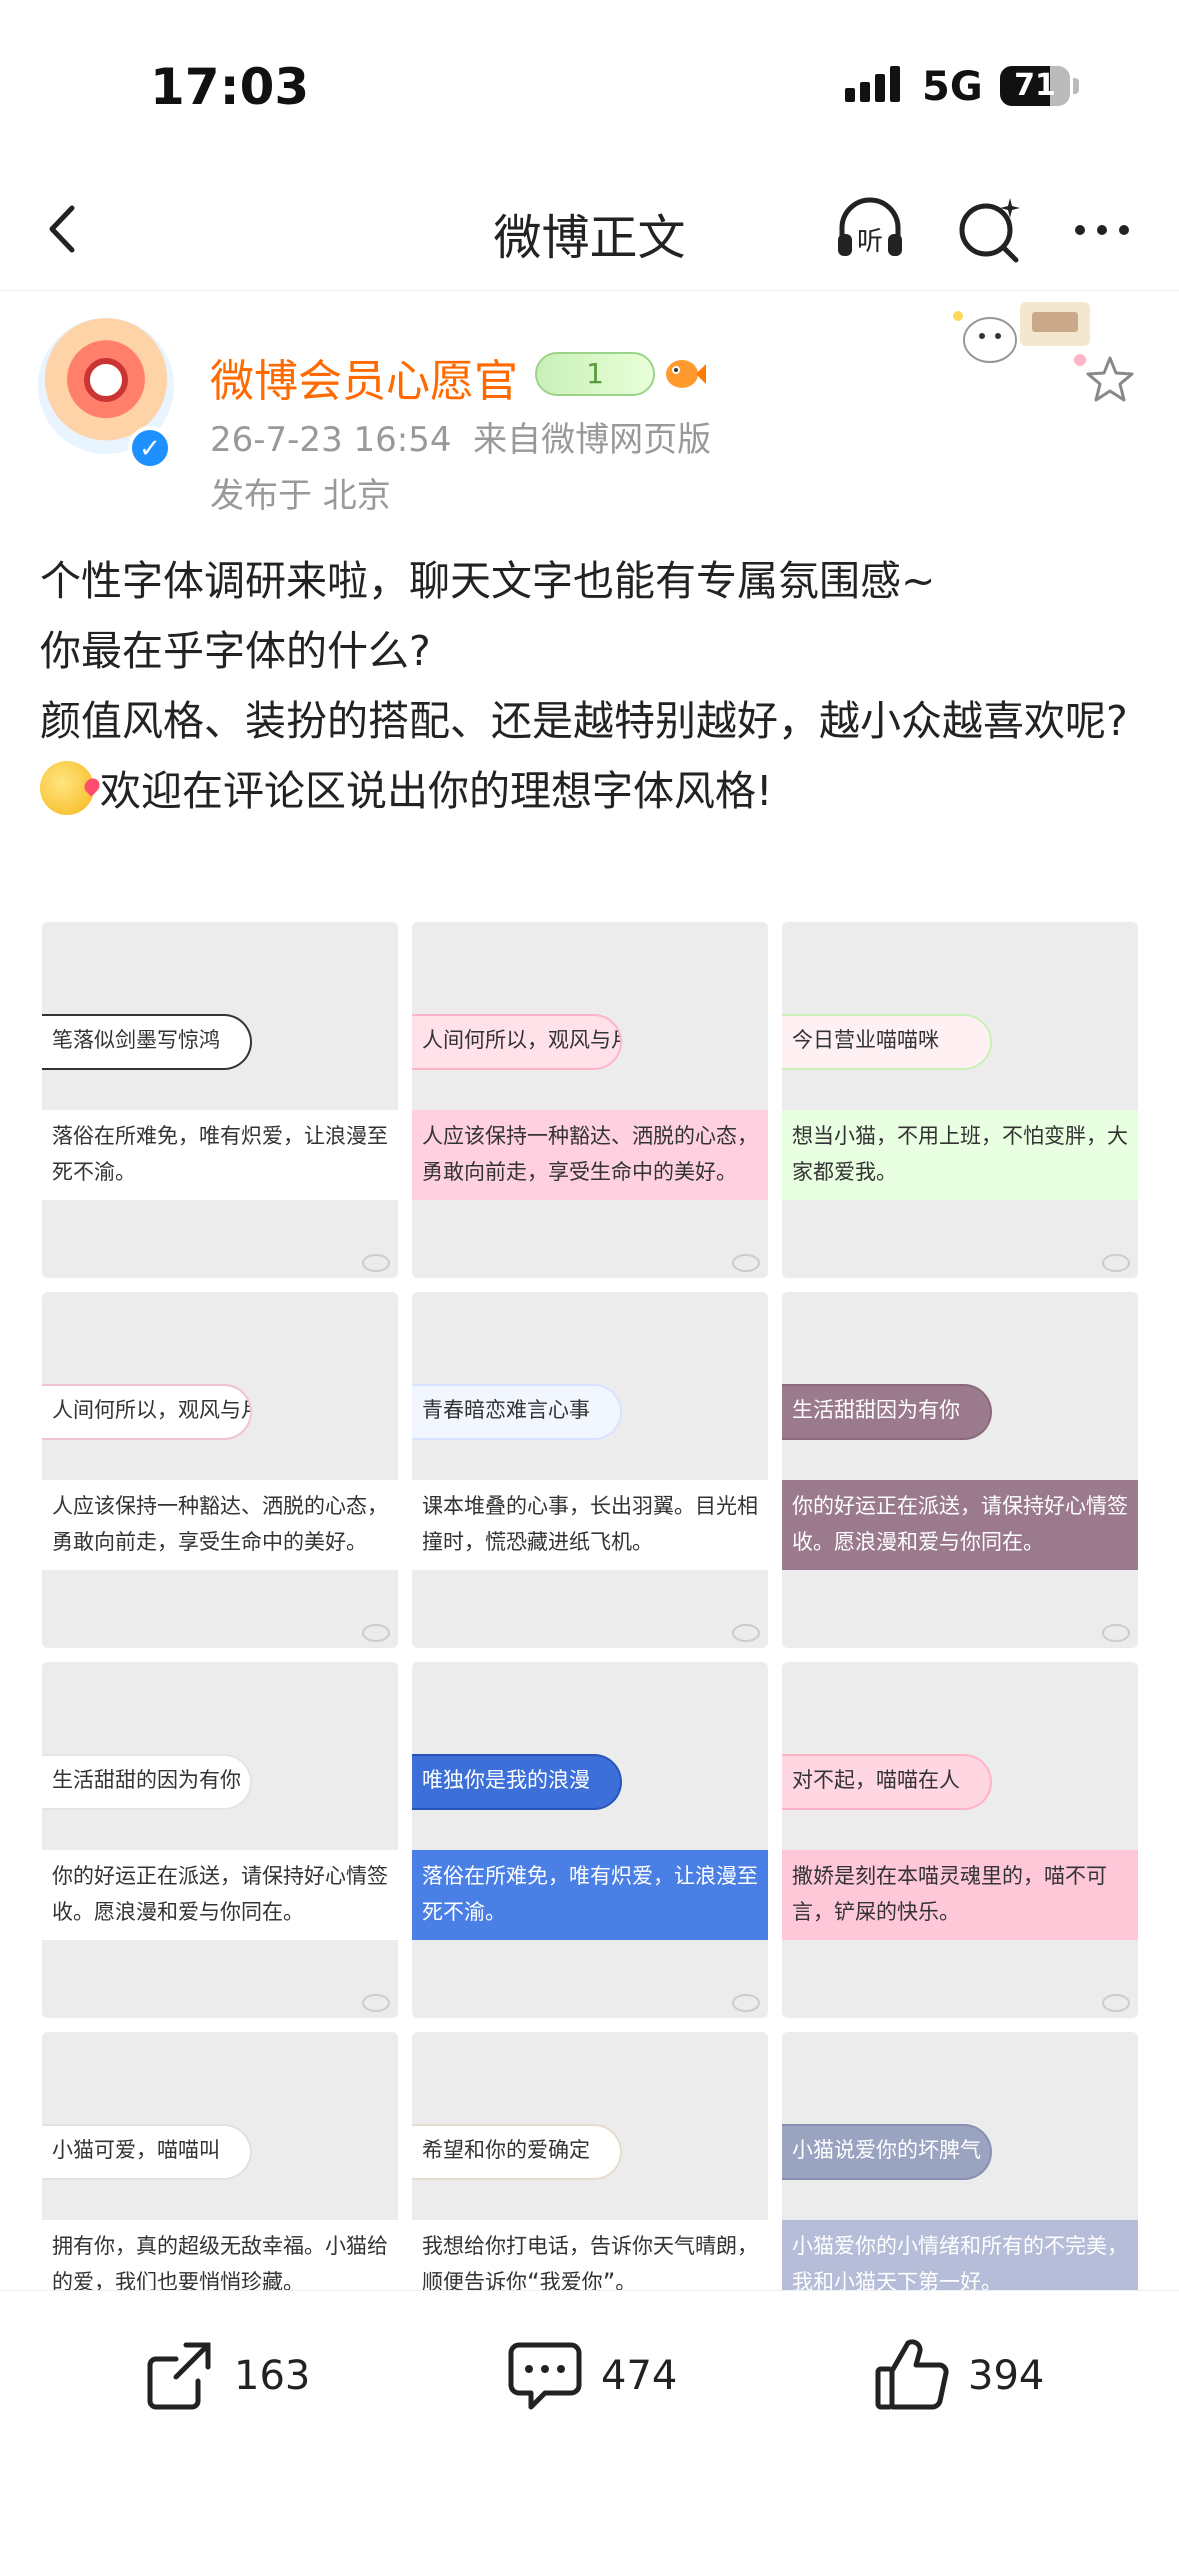 The height and width of the screenshot is (2557, 1179). I want to click on member-level-badge: 1, so click(595, 374).